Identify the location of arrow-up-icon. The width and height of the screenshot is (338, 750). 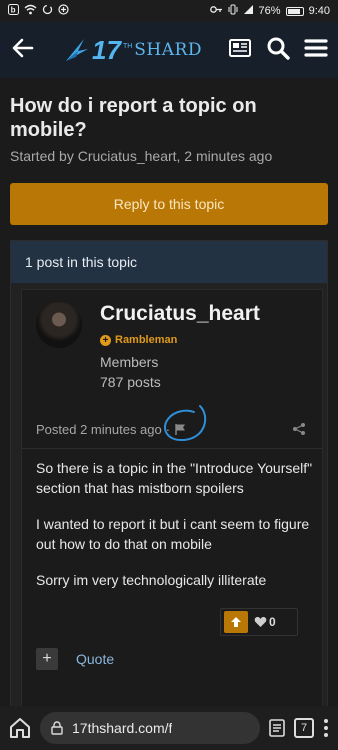
(236, 622).